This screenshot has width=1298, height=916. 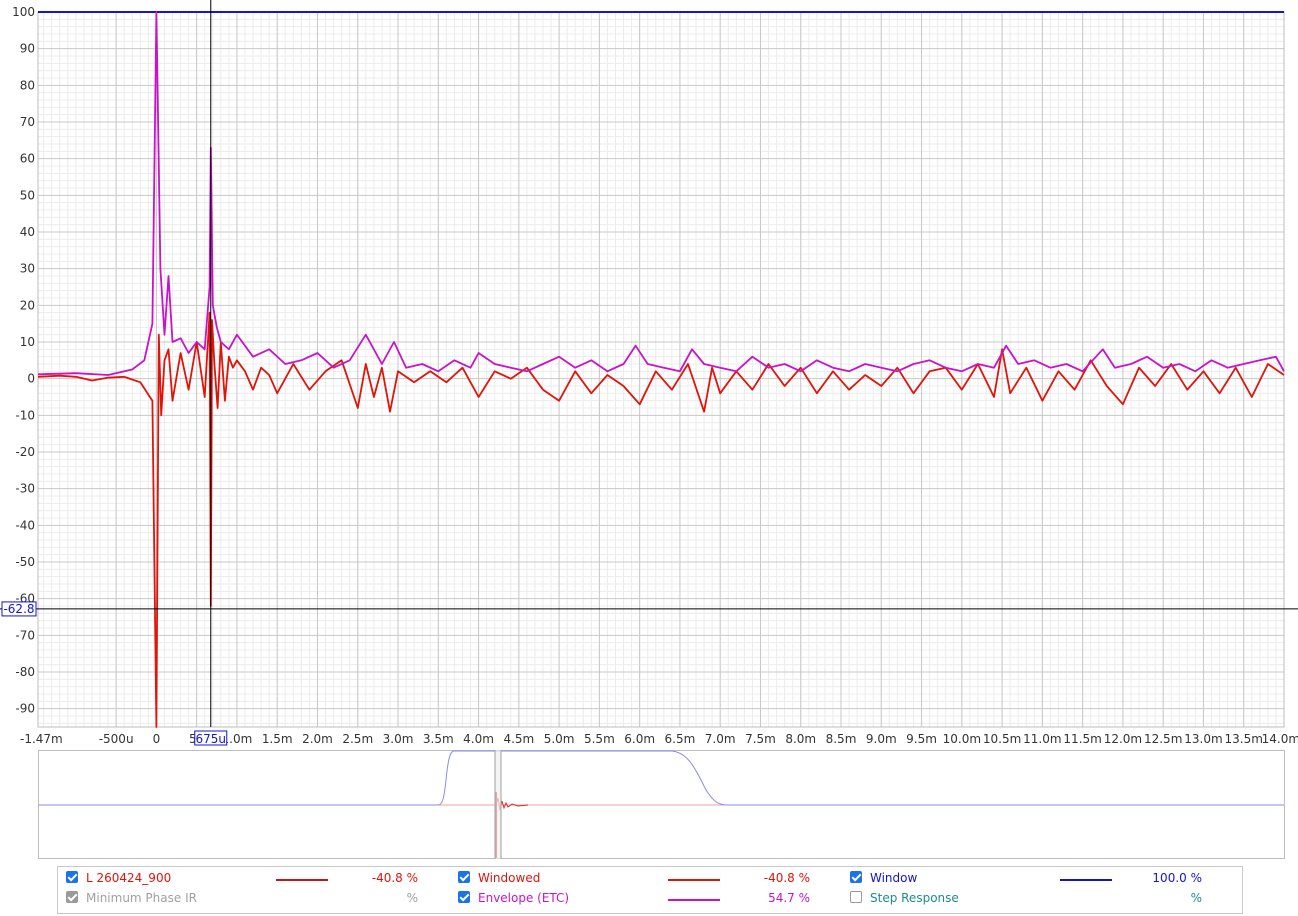 I want to click on overview-view-marker, so click(x=498, y=804).